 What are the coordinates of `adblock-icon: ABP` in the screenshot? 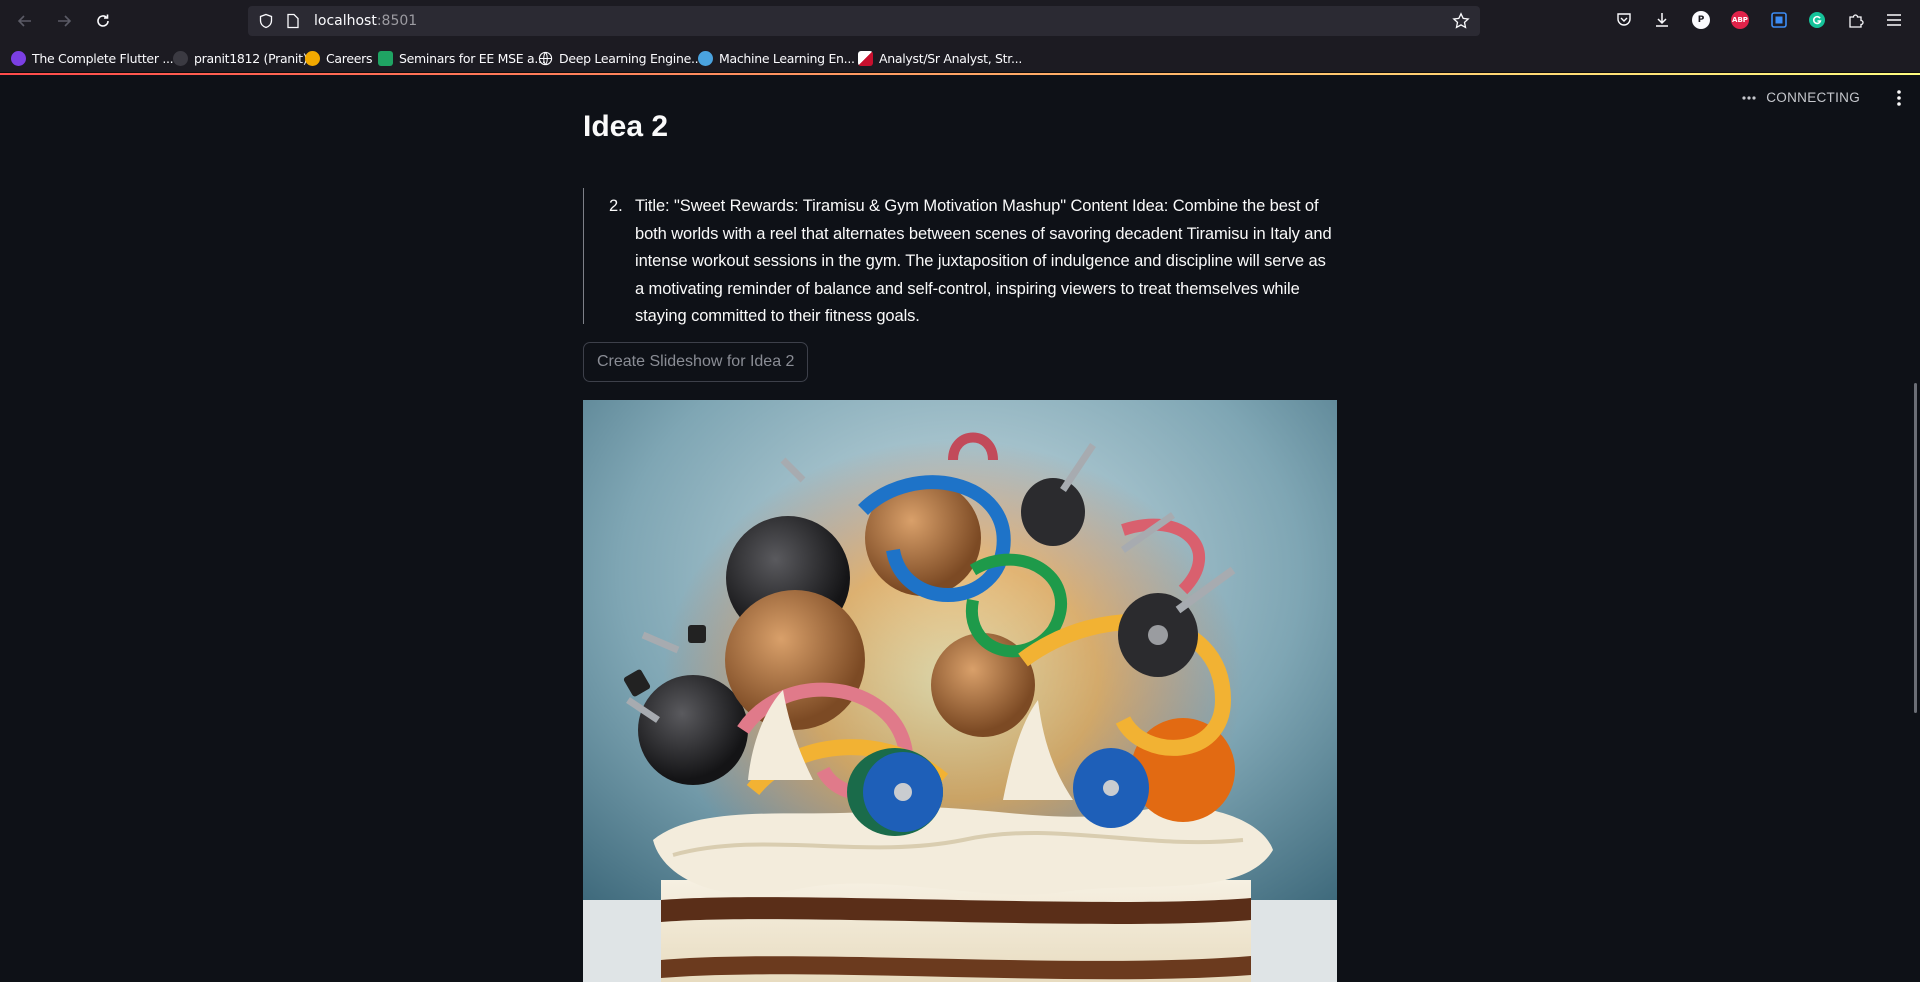 It's located at (1740, 20).